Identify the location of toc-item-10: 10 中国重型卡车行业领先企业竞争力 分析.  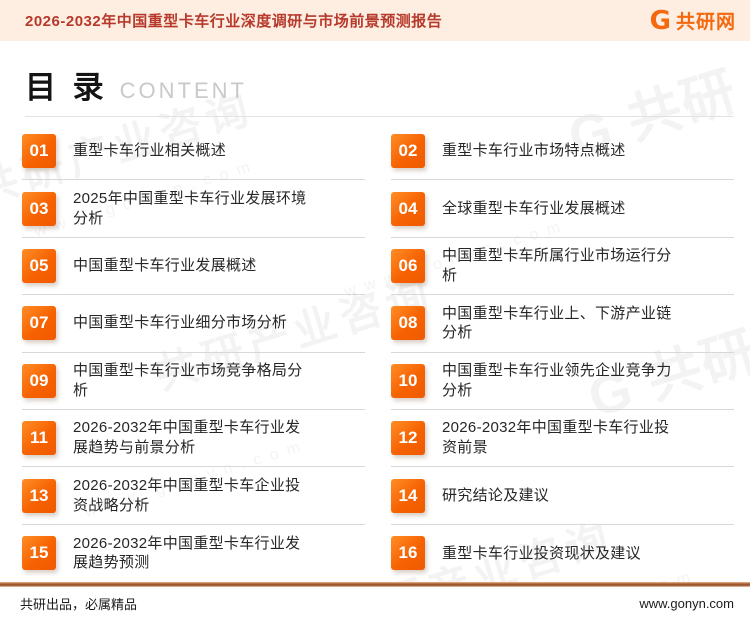
(562, 381).